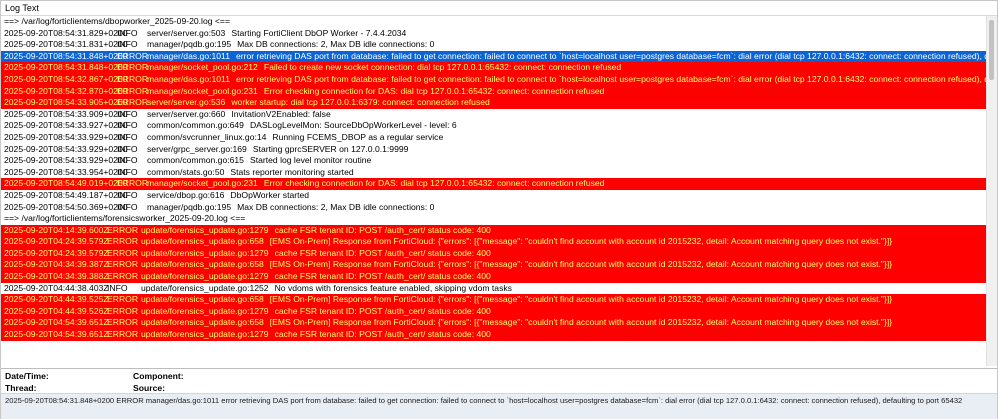 This screenshot has width=998, height=419. Describe the element at coordinates (66, 171) in the screenshot. I see `log-timestamp: 2025-09-20T08:54:33.954+0200` at that location.